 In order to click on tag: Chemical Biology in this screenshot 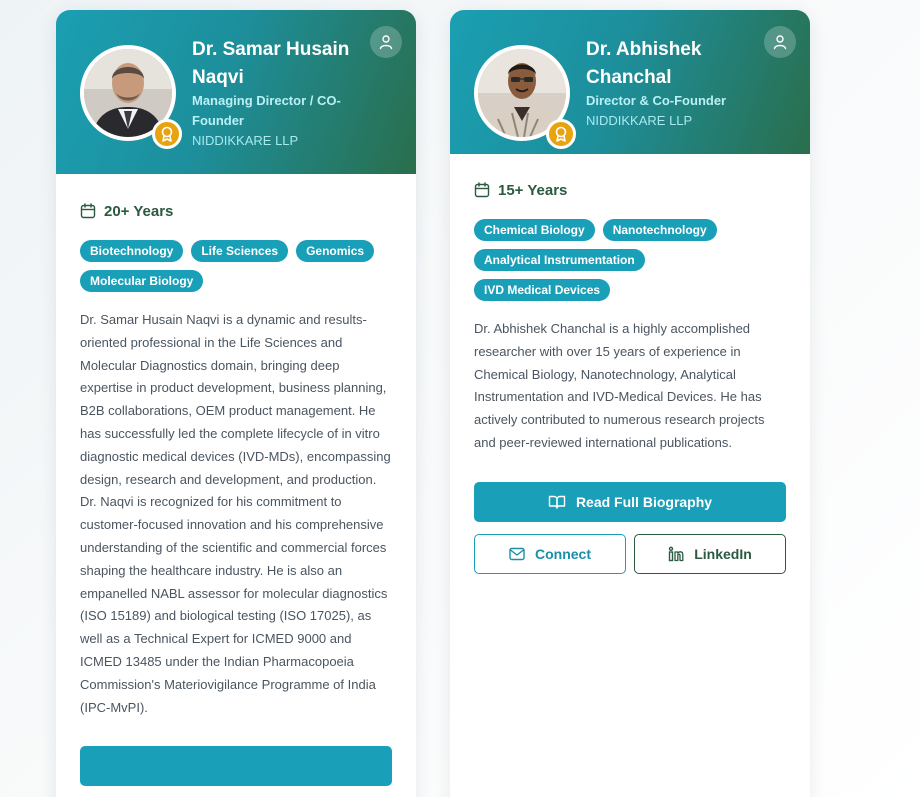, I will do `click(534, 230)`.